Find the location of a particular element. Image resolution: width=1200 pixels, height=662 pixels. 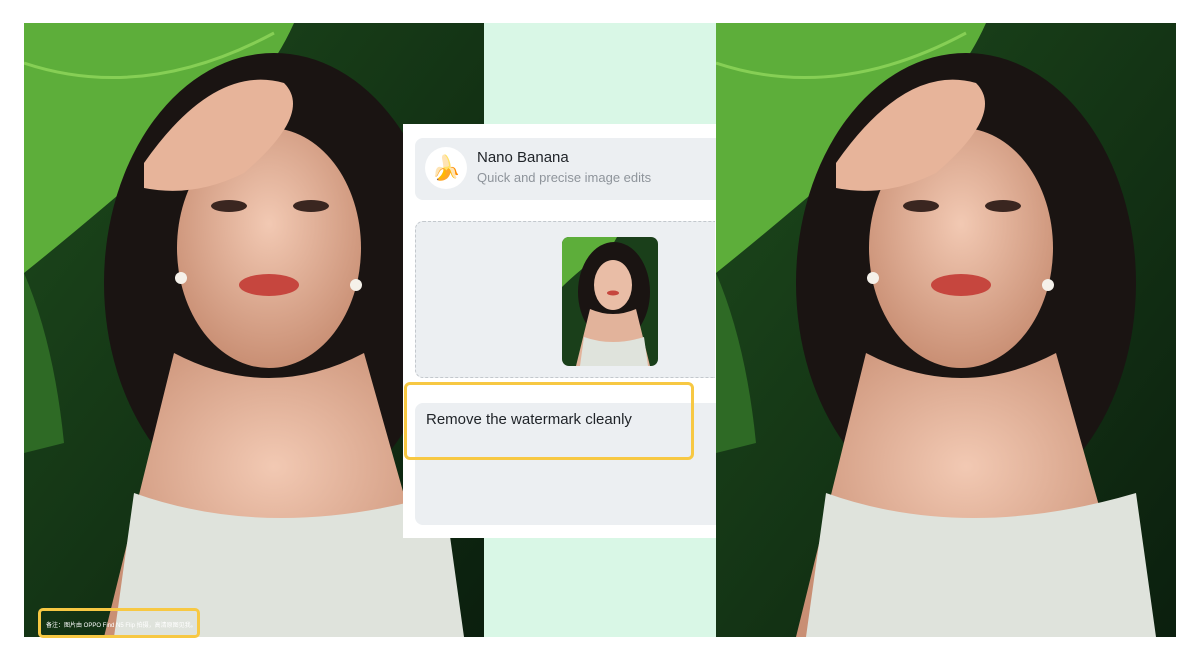

uploaded-image-thumbnail is located at coordinates (610, 301).